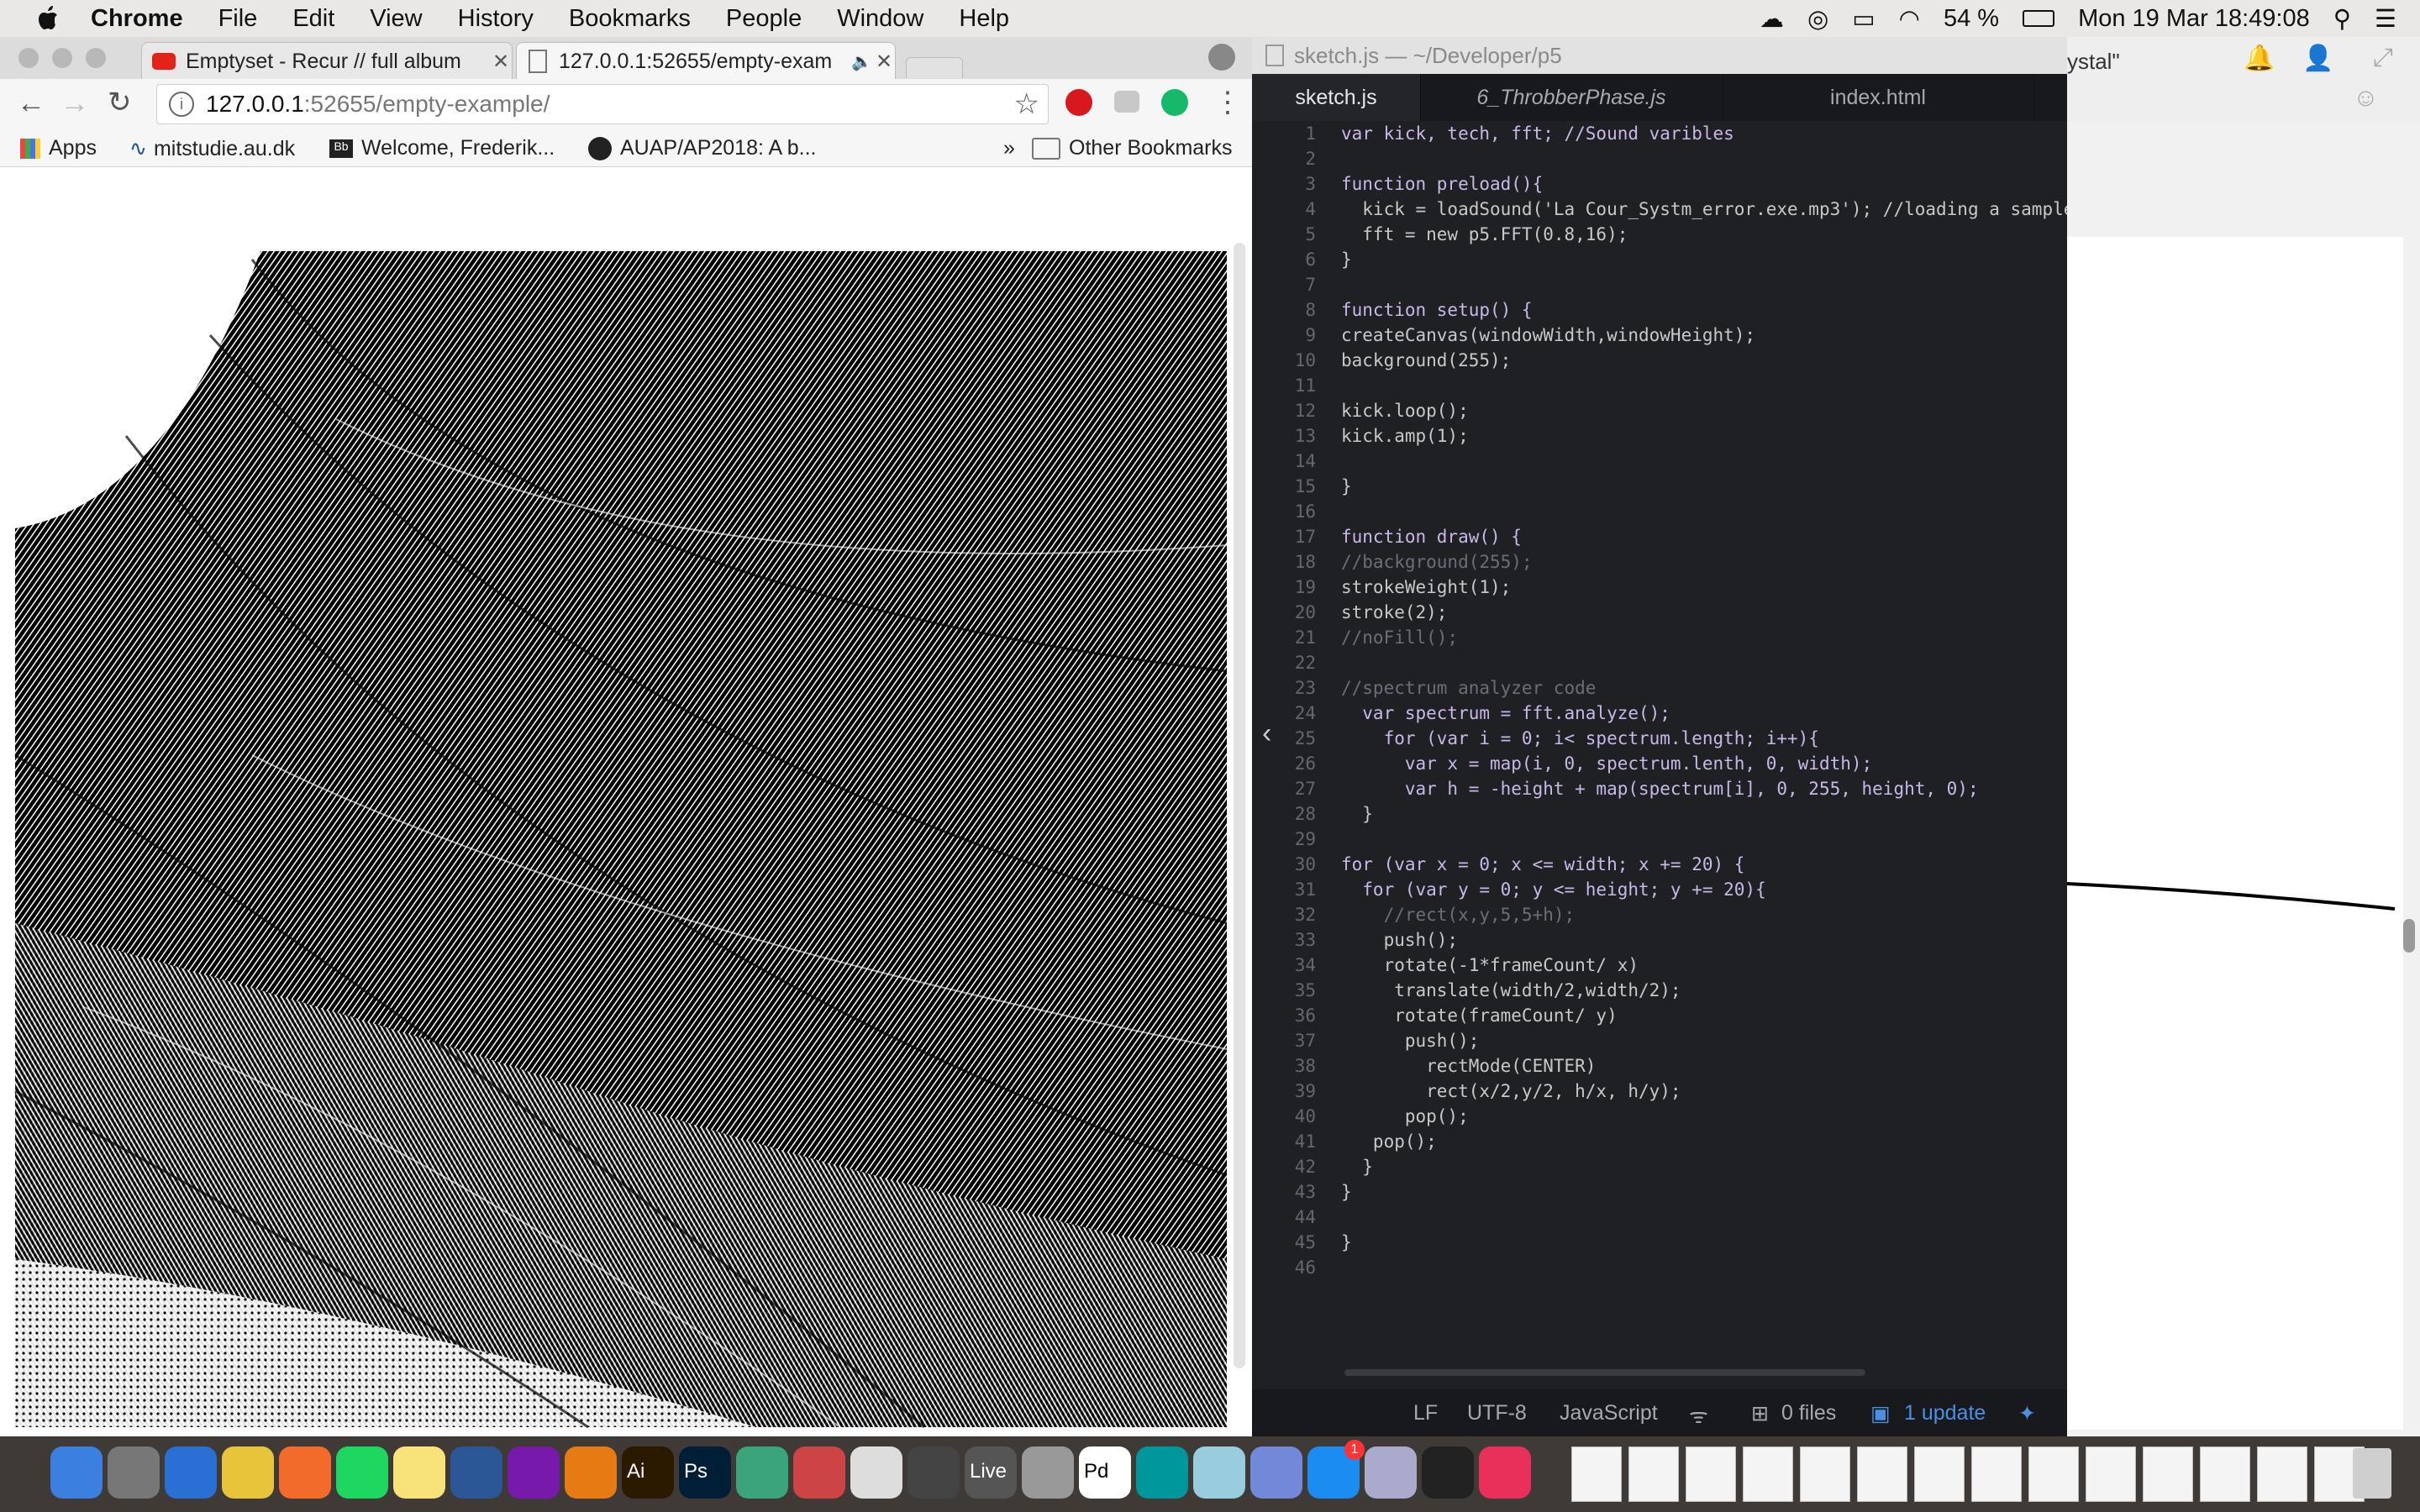  What do you see at coordinates (1571, 97) in the screenshot?
I see `tab-throbber-js: 6_ThrobberPhase.js` at bounding box center [1571, 97].